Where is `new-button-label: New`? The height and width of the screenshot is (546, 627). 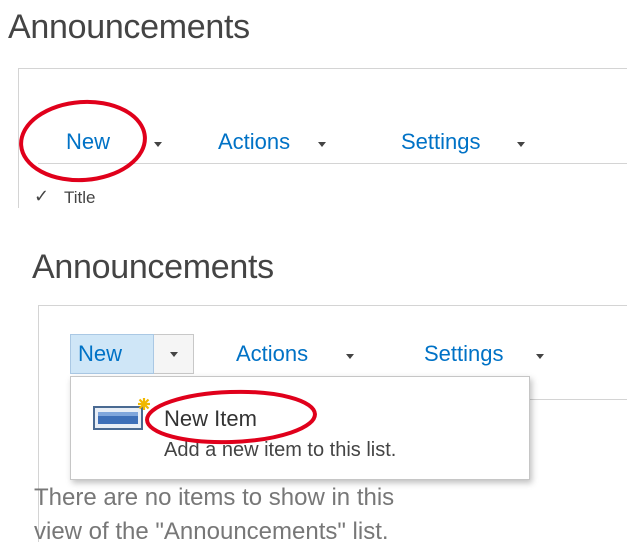
new-button-label: New is located at coordinates (100, 353).